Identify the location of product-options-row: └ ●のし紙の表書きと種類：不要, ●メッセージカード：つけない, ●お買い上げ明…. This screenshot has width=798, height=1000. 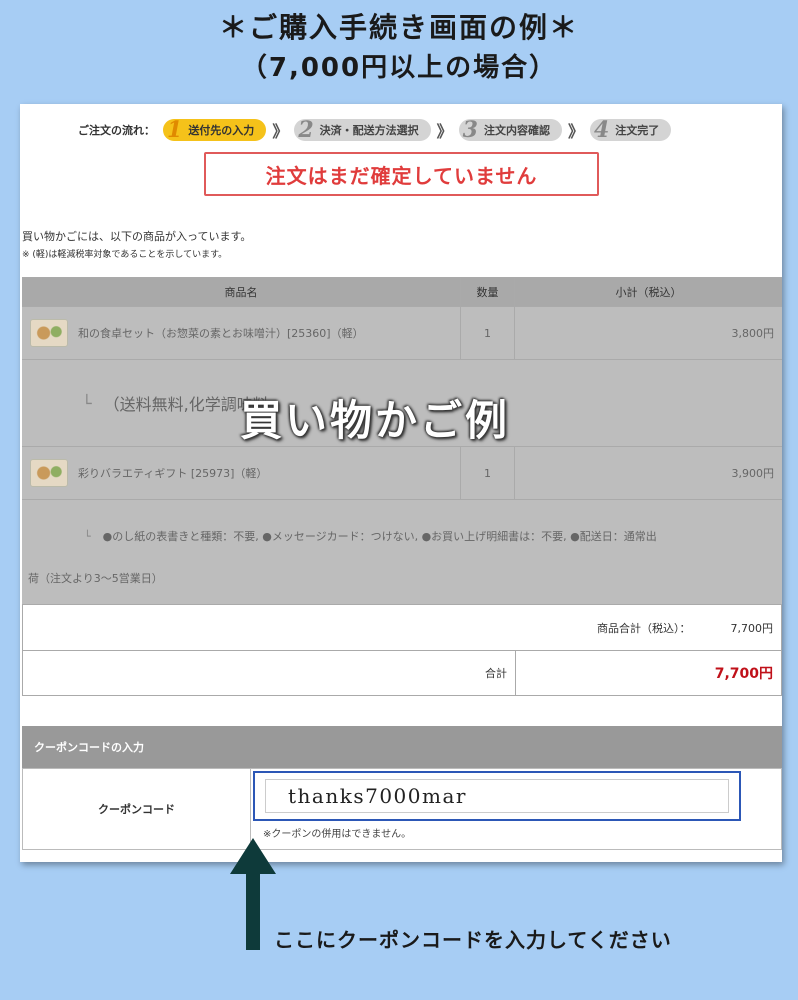
(402, 552).